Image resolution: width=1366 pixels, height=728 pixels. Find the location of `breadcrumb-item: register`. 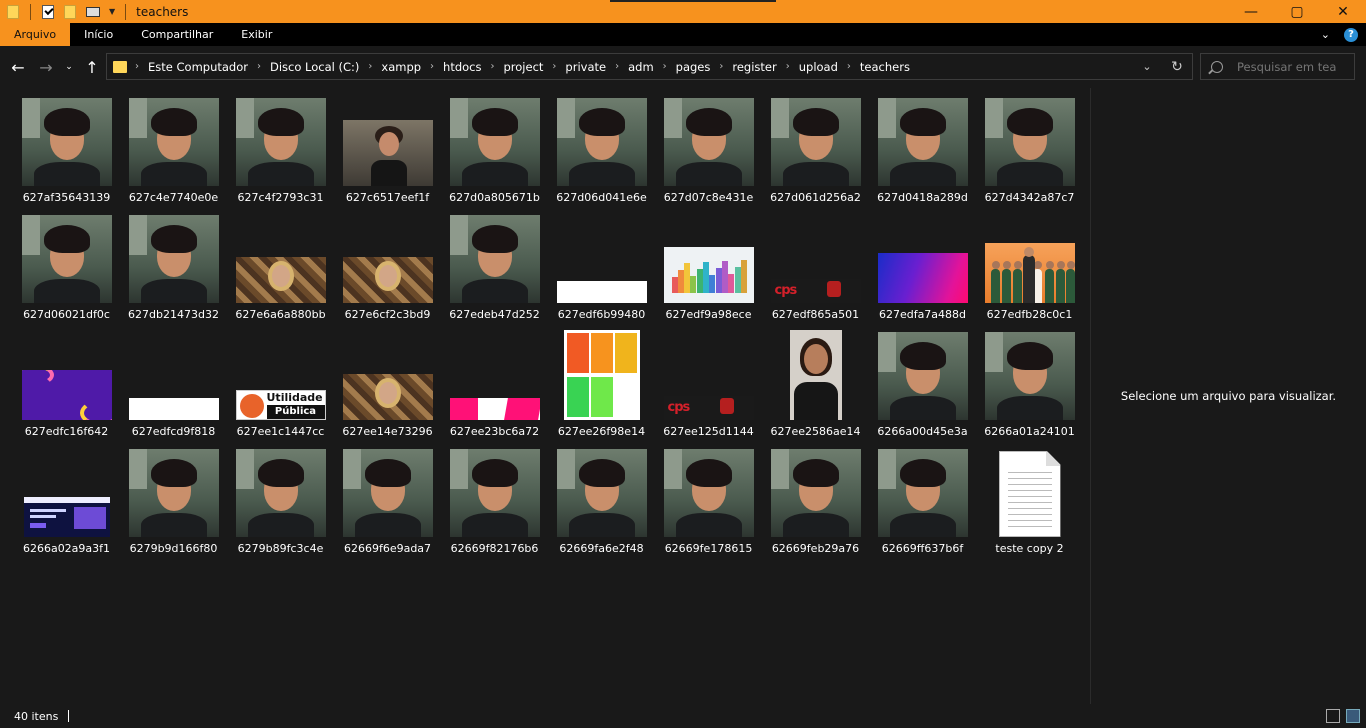

breadcrumb-item: register is located at coordinates (754, 67).